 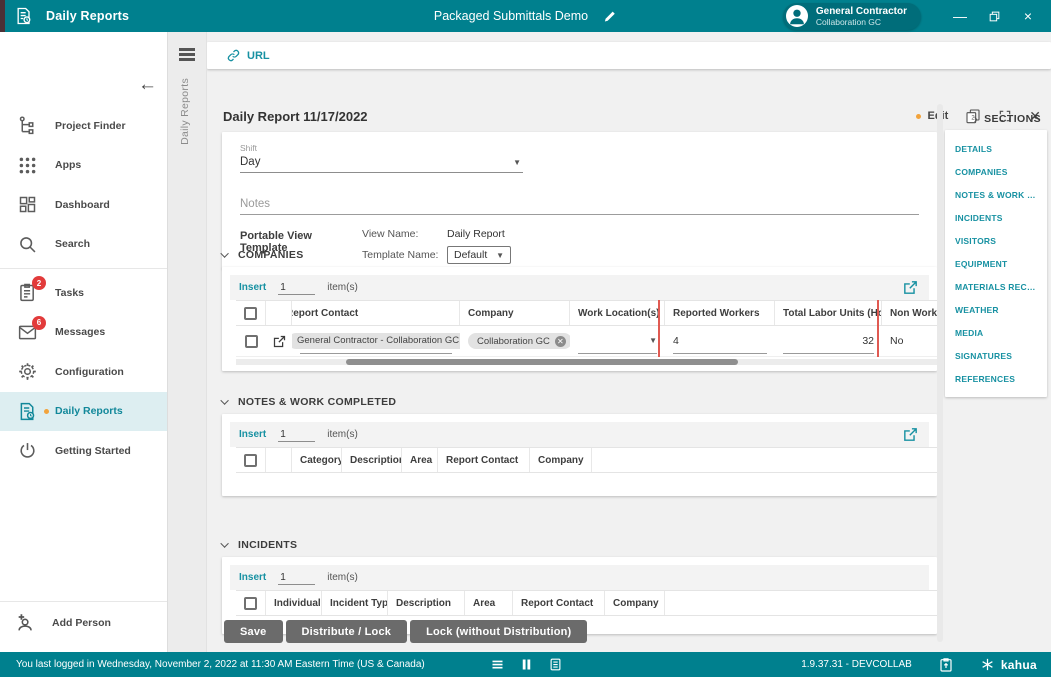 I want to click on app-title: Daily Reports, so click(x=88, y=16).